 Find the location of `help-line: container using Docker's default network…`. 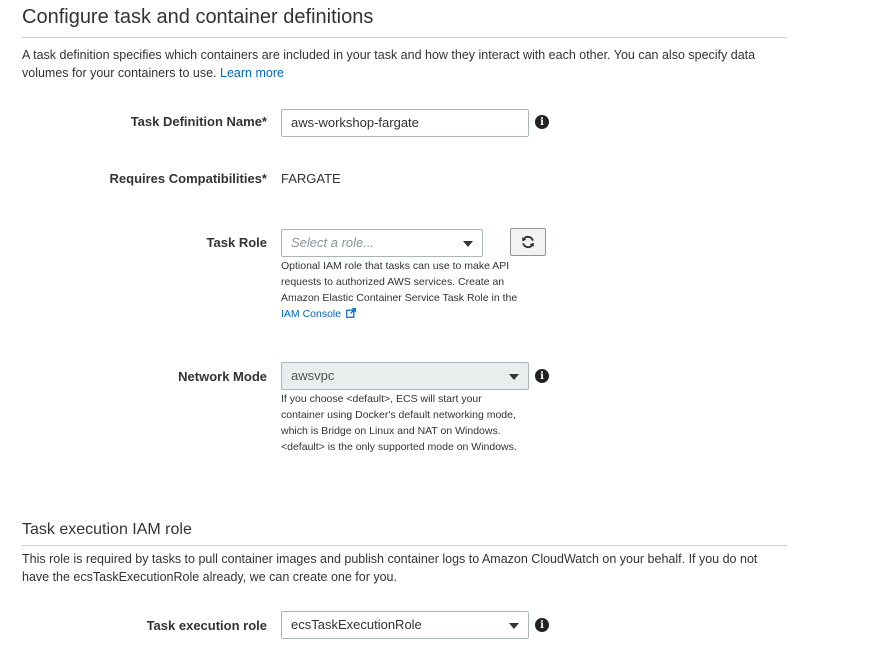

help-line: container using Docker's default network… is located at coordinates (398, 415).